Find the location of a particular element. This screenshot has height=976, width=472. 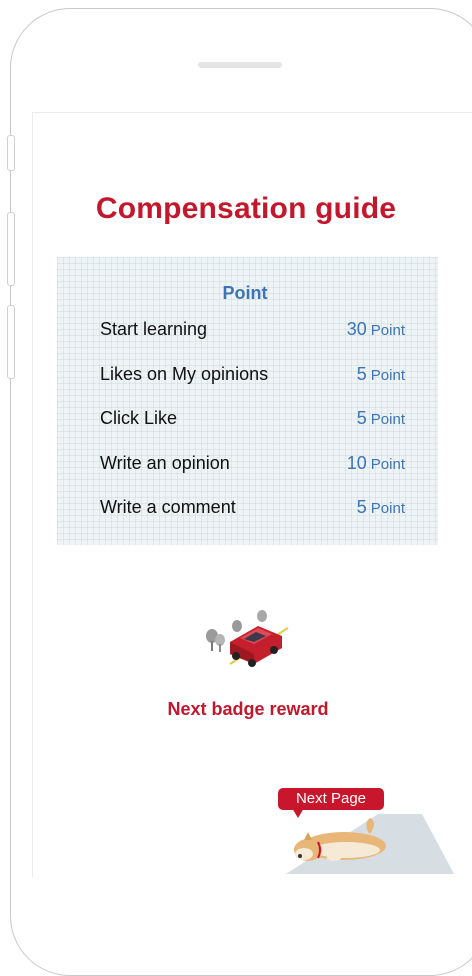

phone-side-button-volume-down is located at coordinates (11, 342).